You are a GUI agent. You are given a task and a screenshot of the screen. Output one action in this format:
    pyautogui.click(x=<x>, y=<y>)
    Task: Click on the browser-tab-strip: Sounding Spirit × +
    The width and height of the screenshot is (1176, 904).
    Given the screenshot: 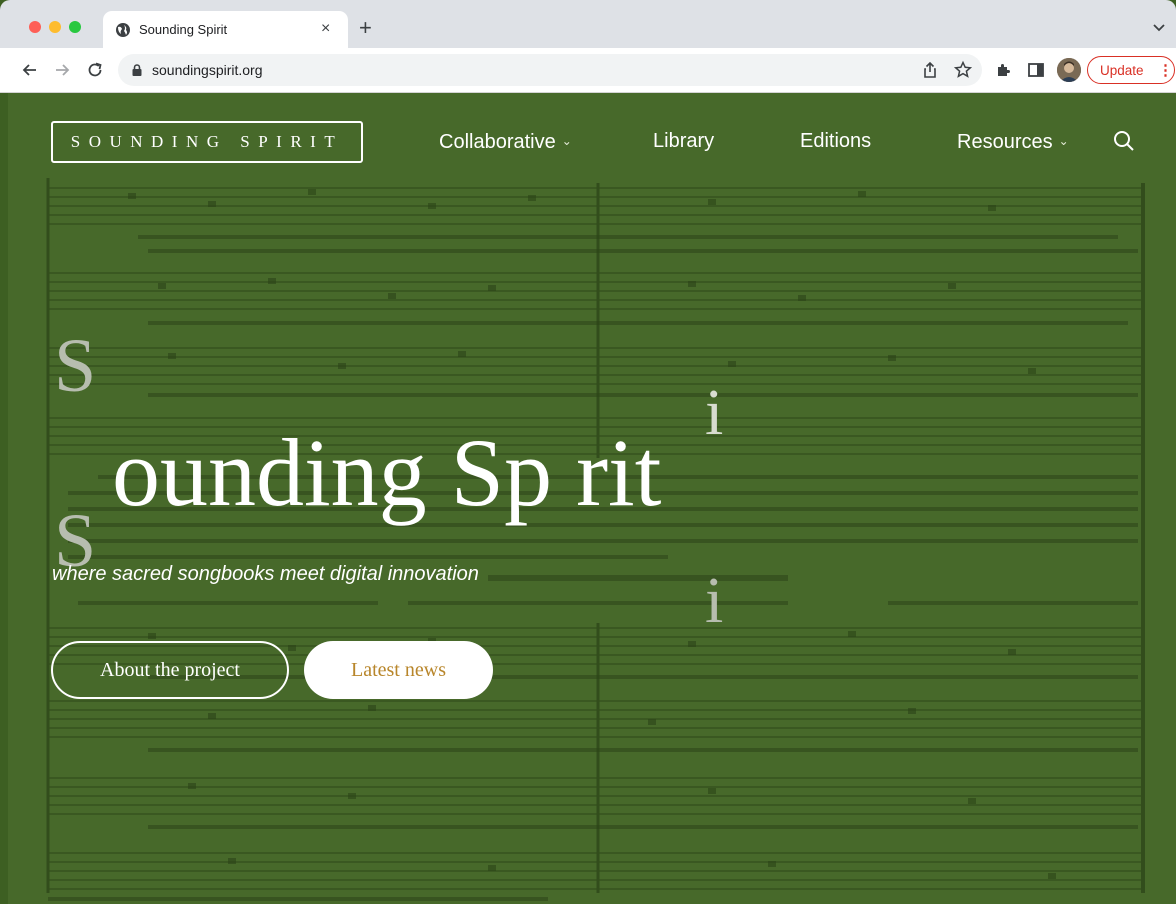 What is the action you would take?
    pyautogui.click(x=588, y=24)
    